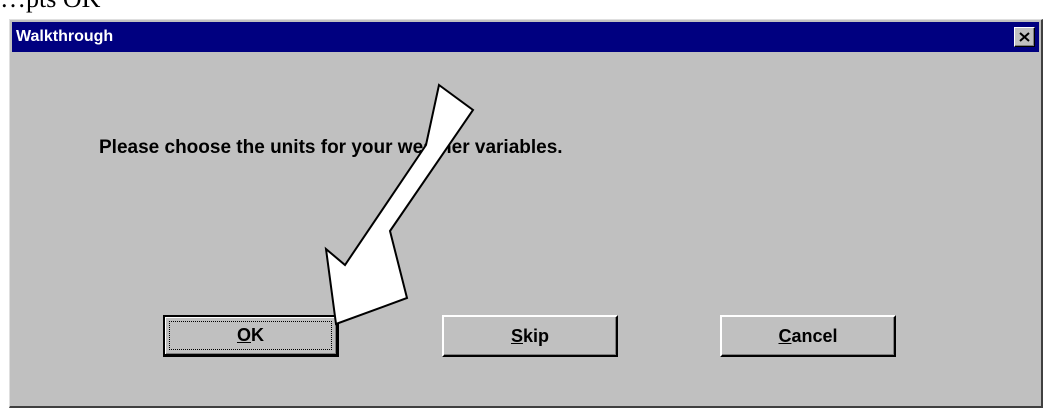  What do you see at coordinates (525, 37) in the screenshot?
I see `title-bar: Walkthrough` at bounding box center [525, 37].